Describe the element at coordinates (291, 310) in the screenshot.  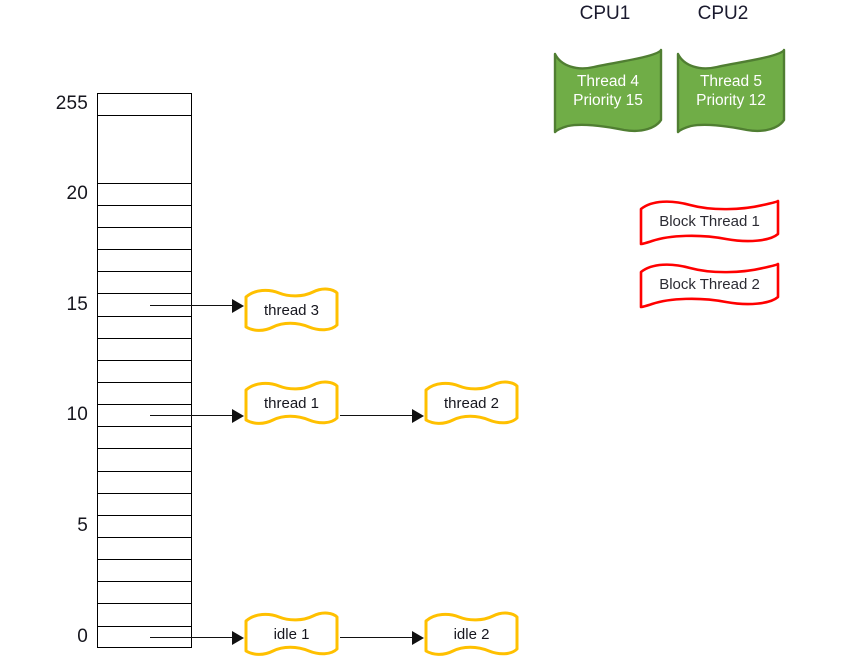
I see `flag-thread-3: thread 3` at that location.